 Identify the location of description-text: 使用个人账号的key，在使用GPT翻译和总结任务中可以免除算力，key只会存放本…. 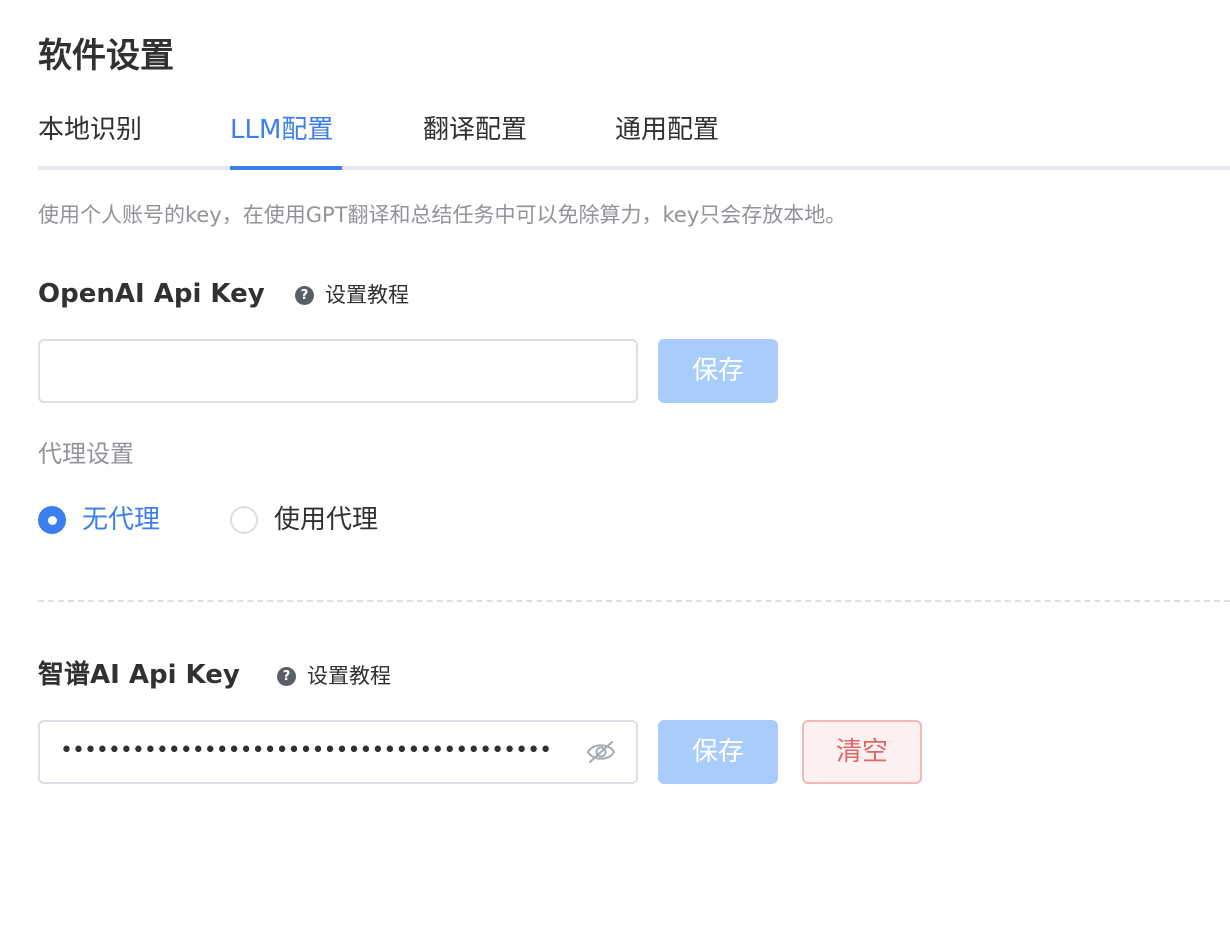
(442, 215).